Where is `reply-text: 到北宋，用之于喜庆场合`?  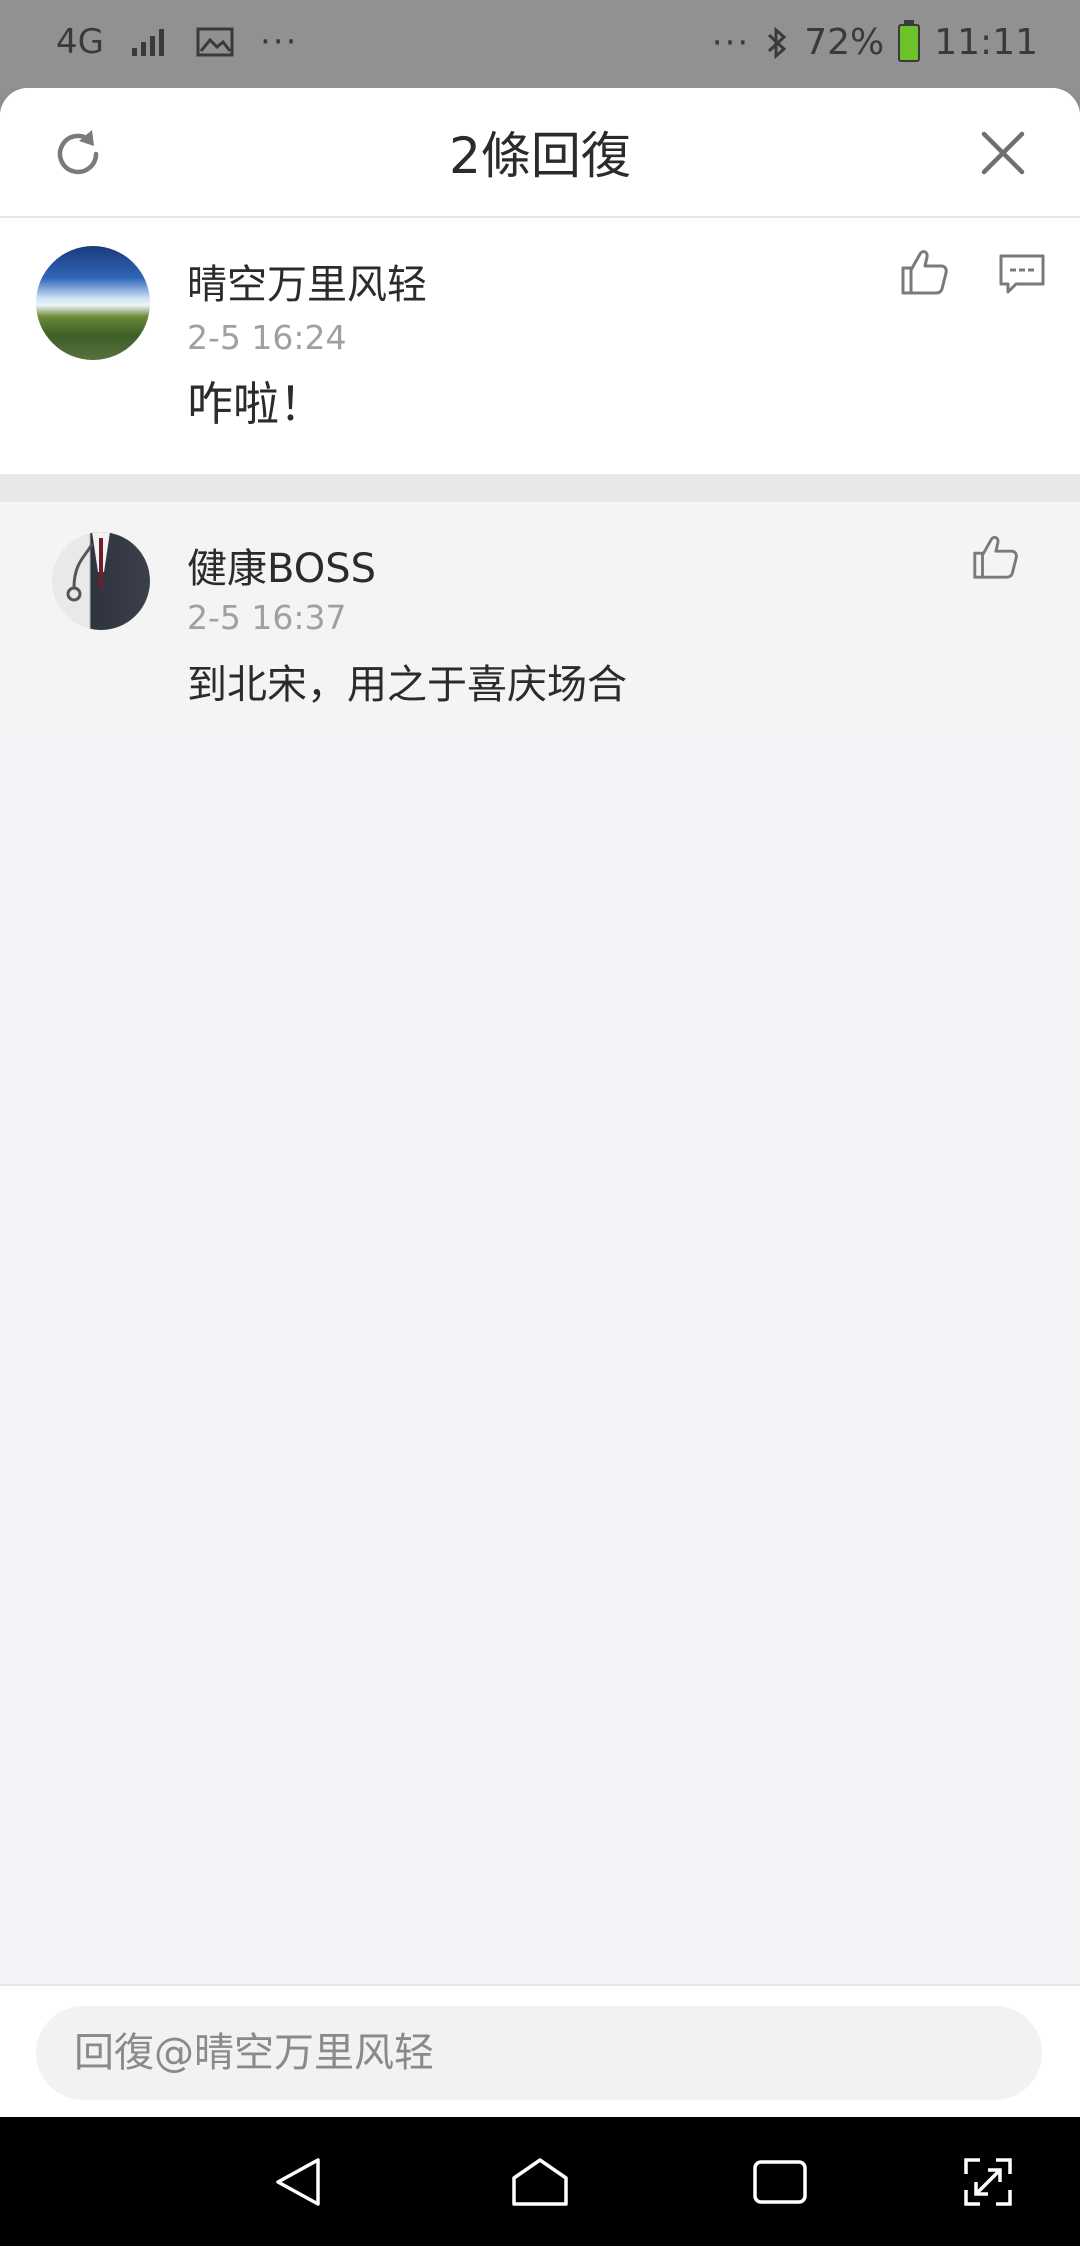 reply-text: 到北宋，用之于喜庆场合 is located at coordinates (407, 685).